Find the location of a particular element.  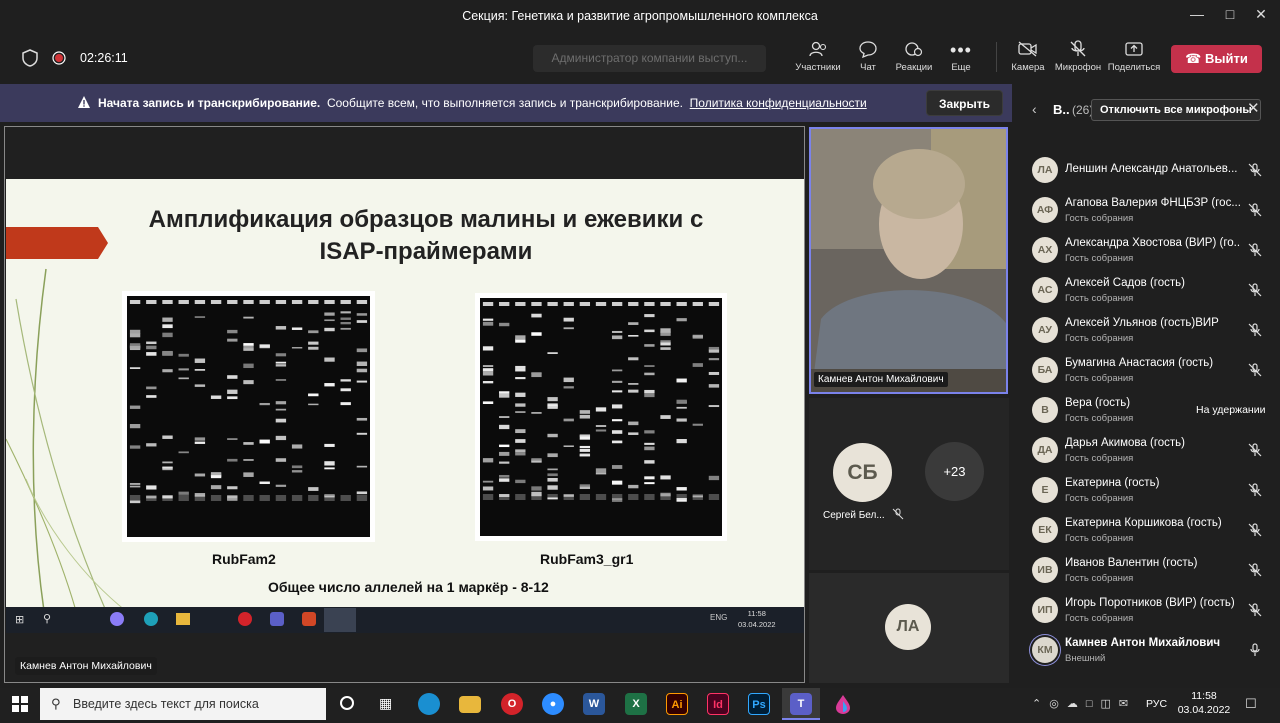

input-language: РУС is located at coordinates (1156, 704).